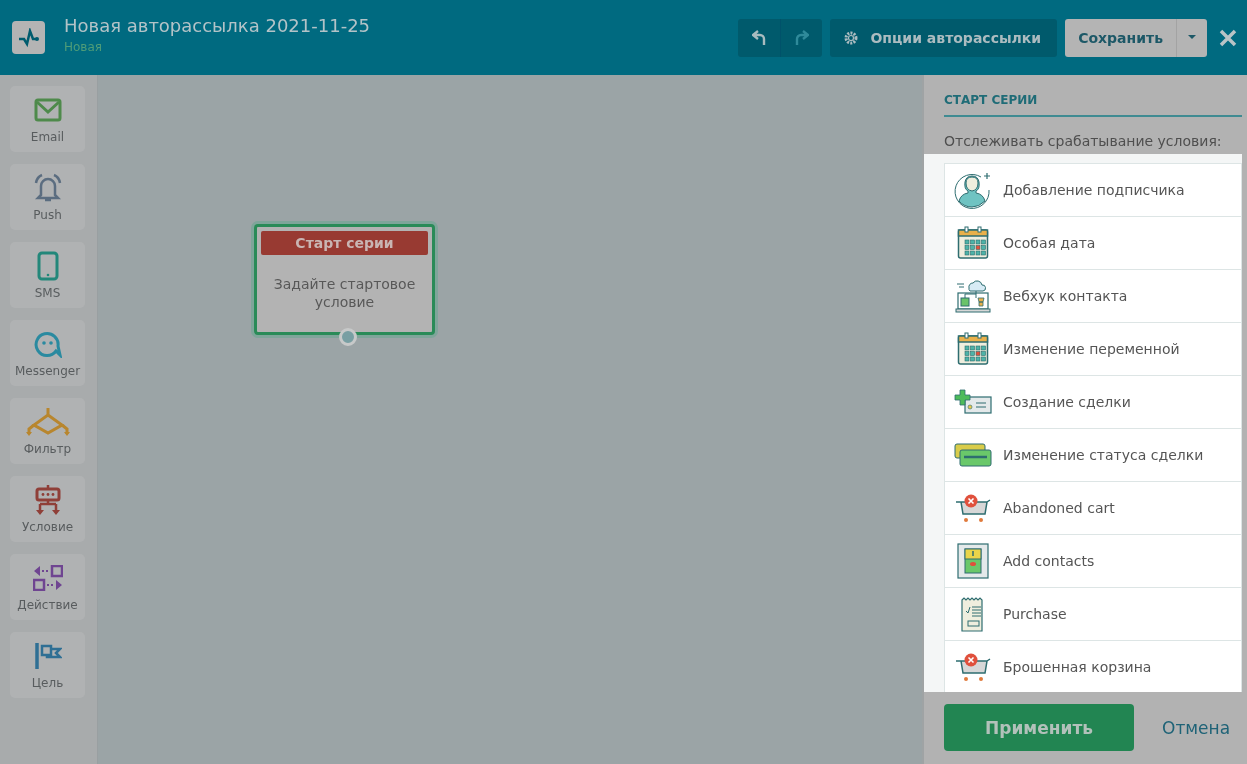 This screenshot has width=1247, height=764. I want to click on flag-icon, so click(47, 656).